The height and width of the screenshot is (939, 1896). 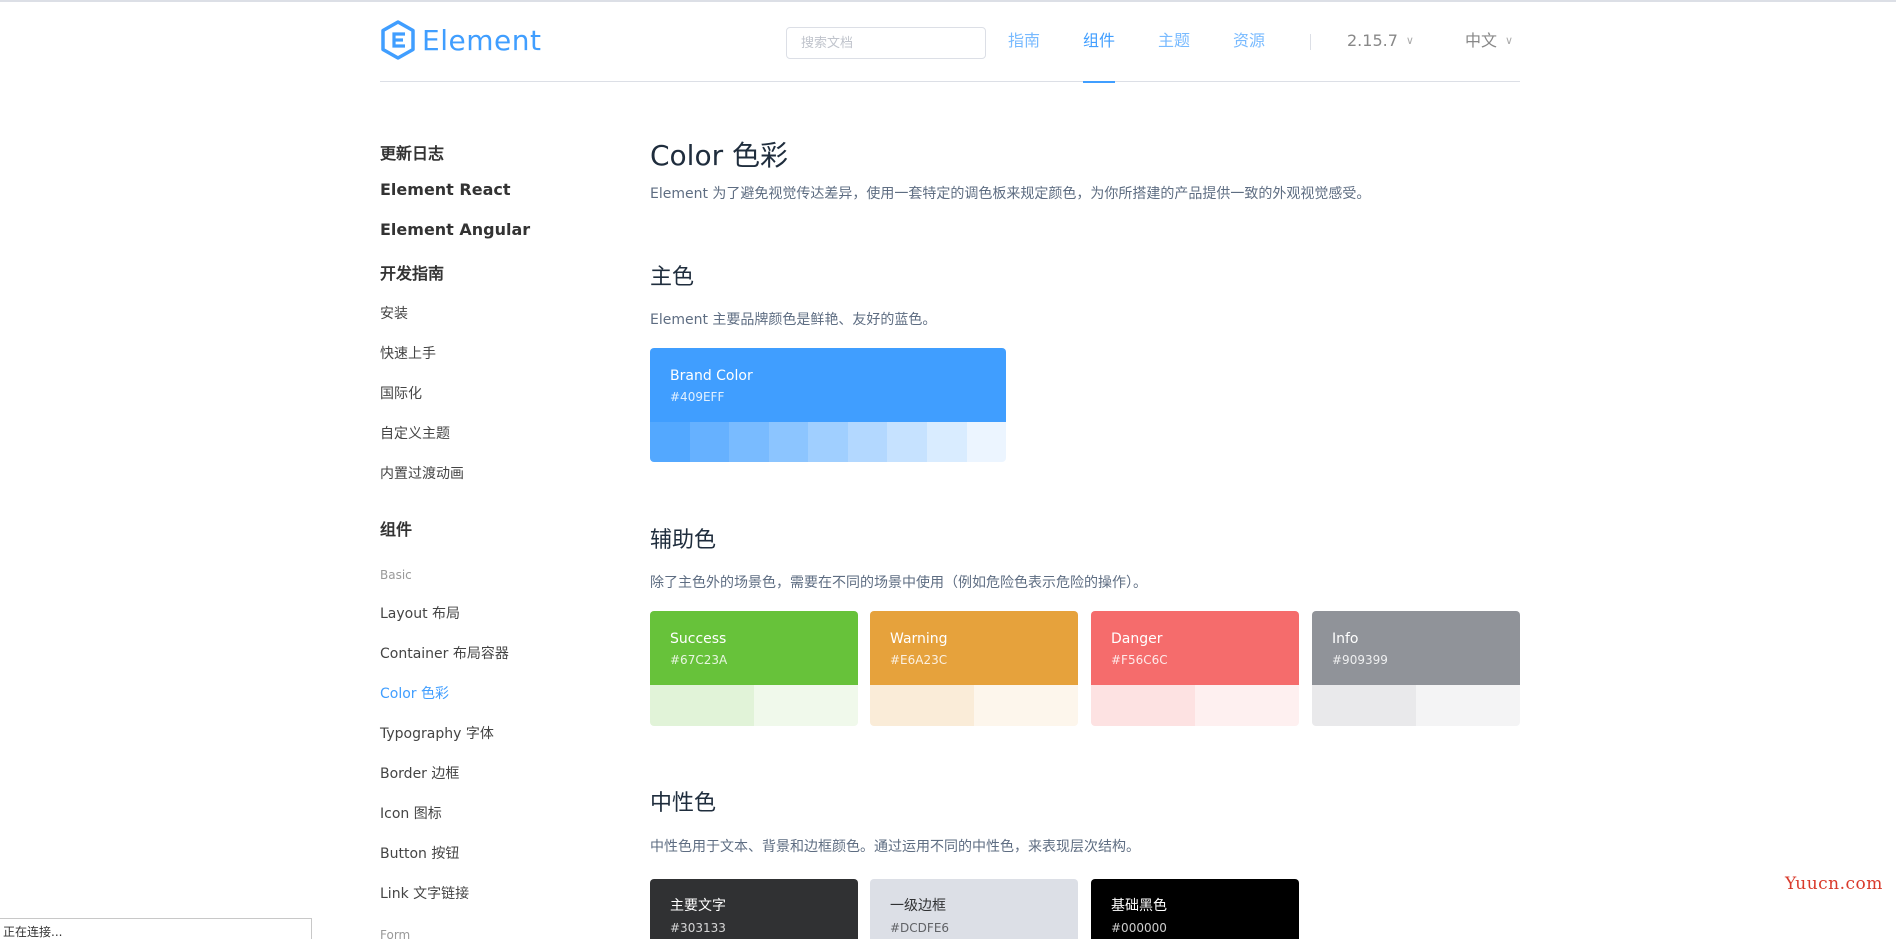 I want to click on watermark: Yuucn.com, so click(x=1834, y=884).